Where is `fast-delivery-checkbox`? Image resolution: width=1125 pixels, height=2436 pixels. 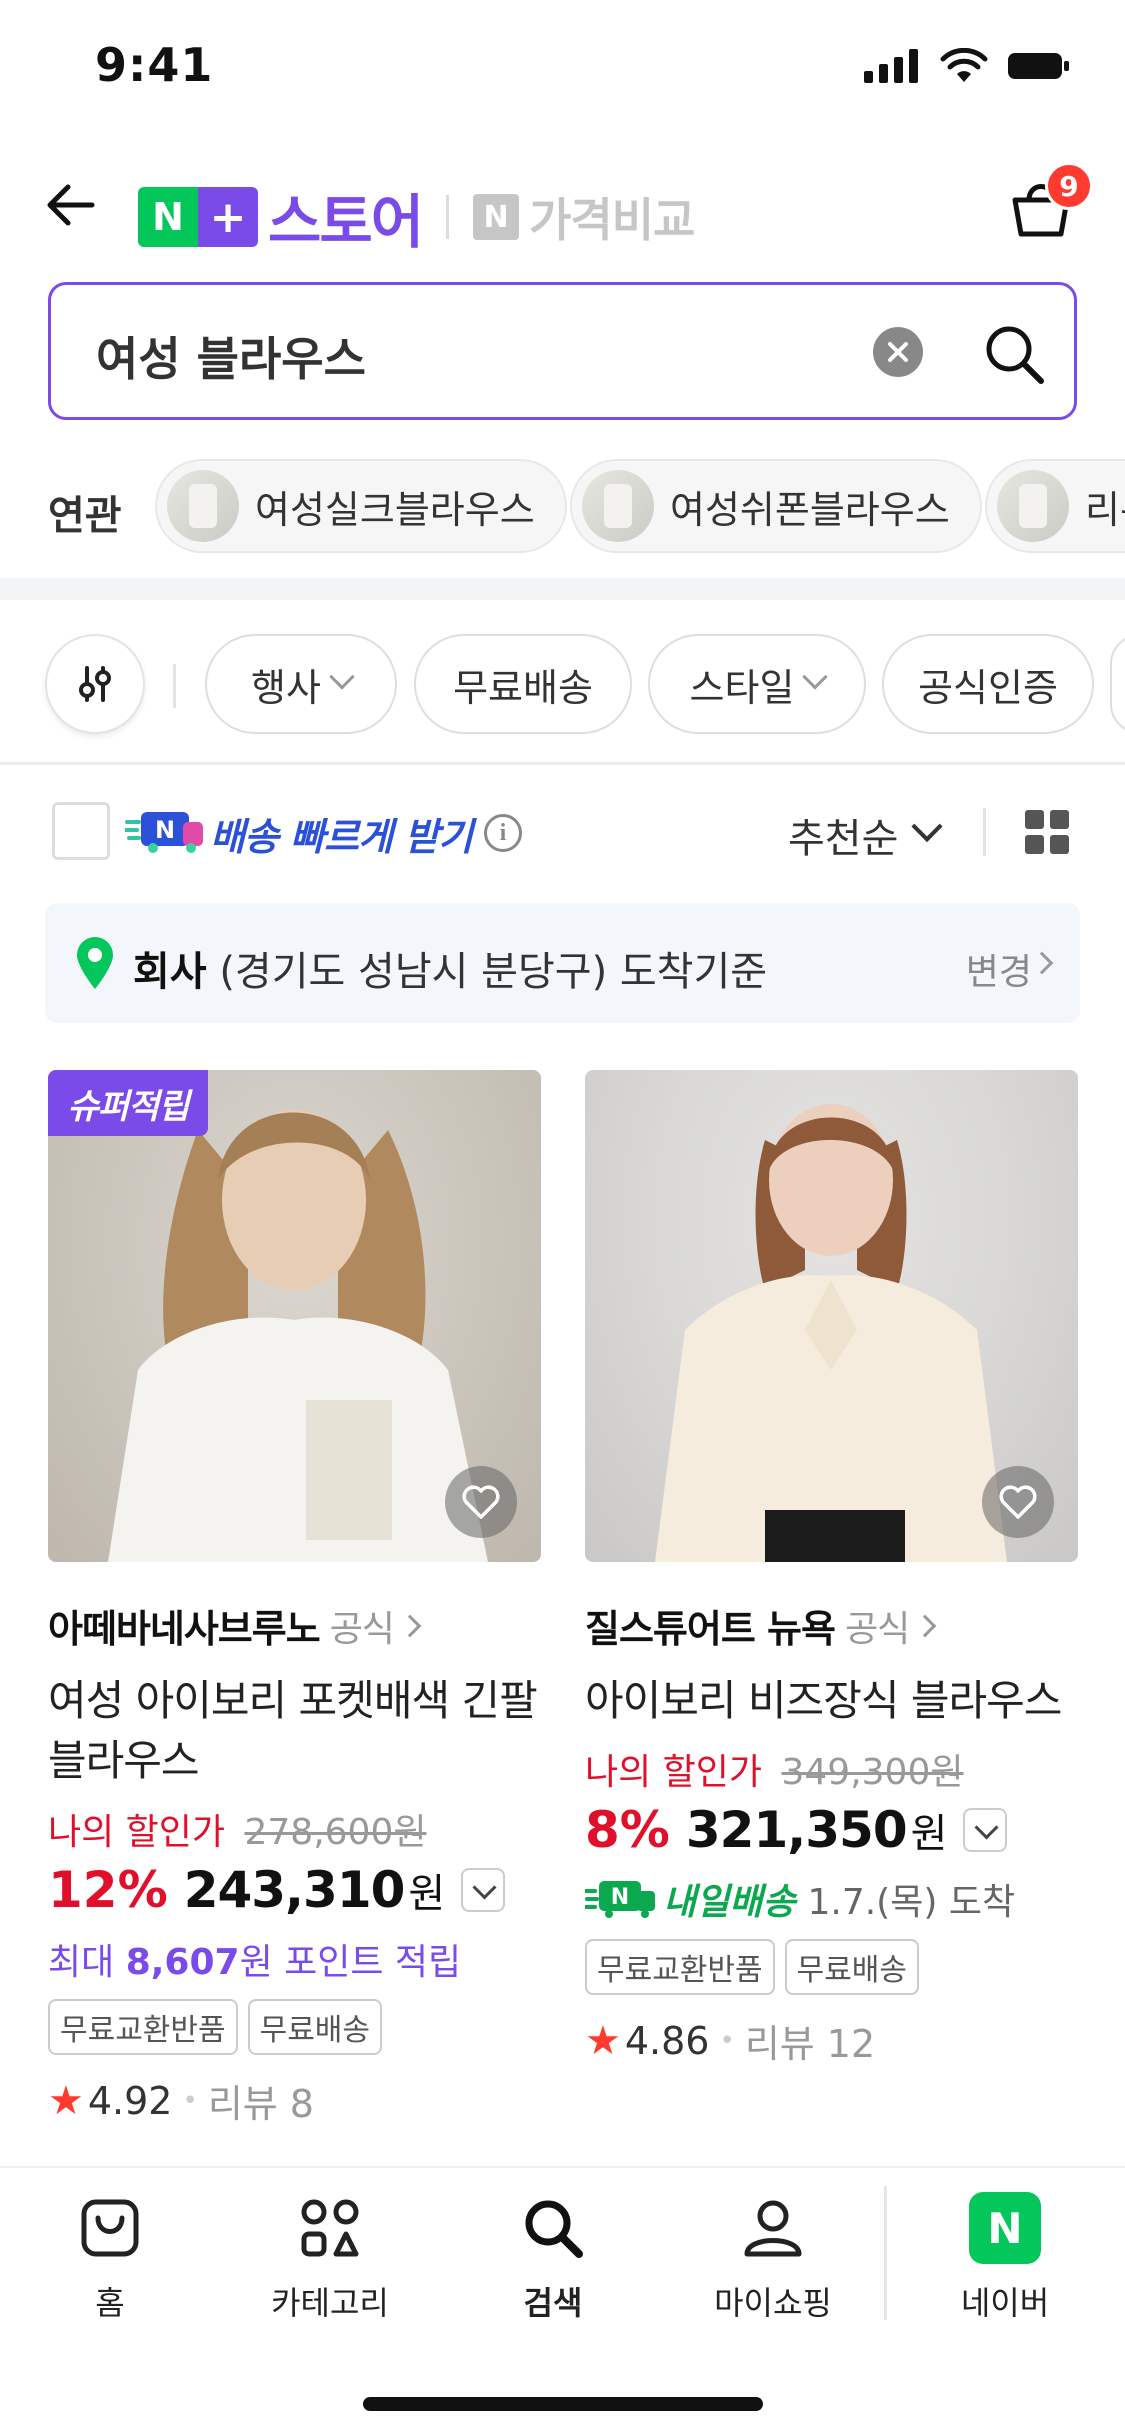 fast-delivery-checkbox is located at coordinates (81, 831).